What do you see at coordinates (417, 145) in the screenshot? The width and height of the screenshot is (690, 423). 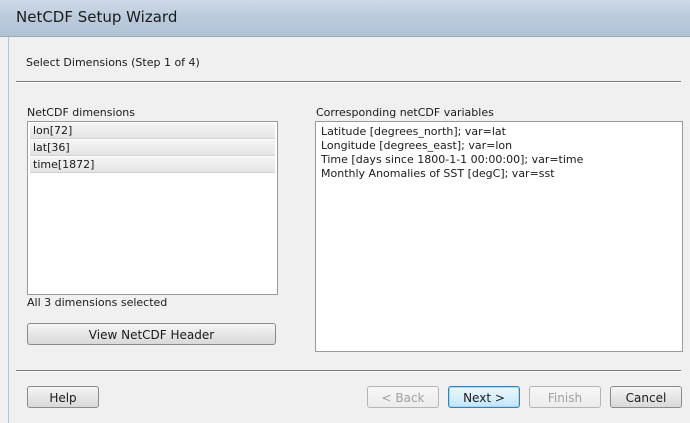 I see `variable-line-lon: Longitude [degrees_east]; var=lon` at bounding box center [417, 145].